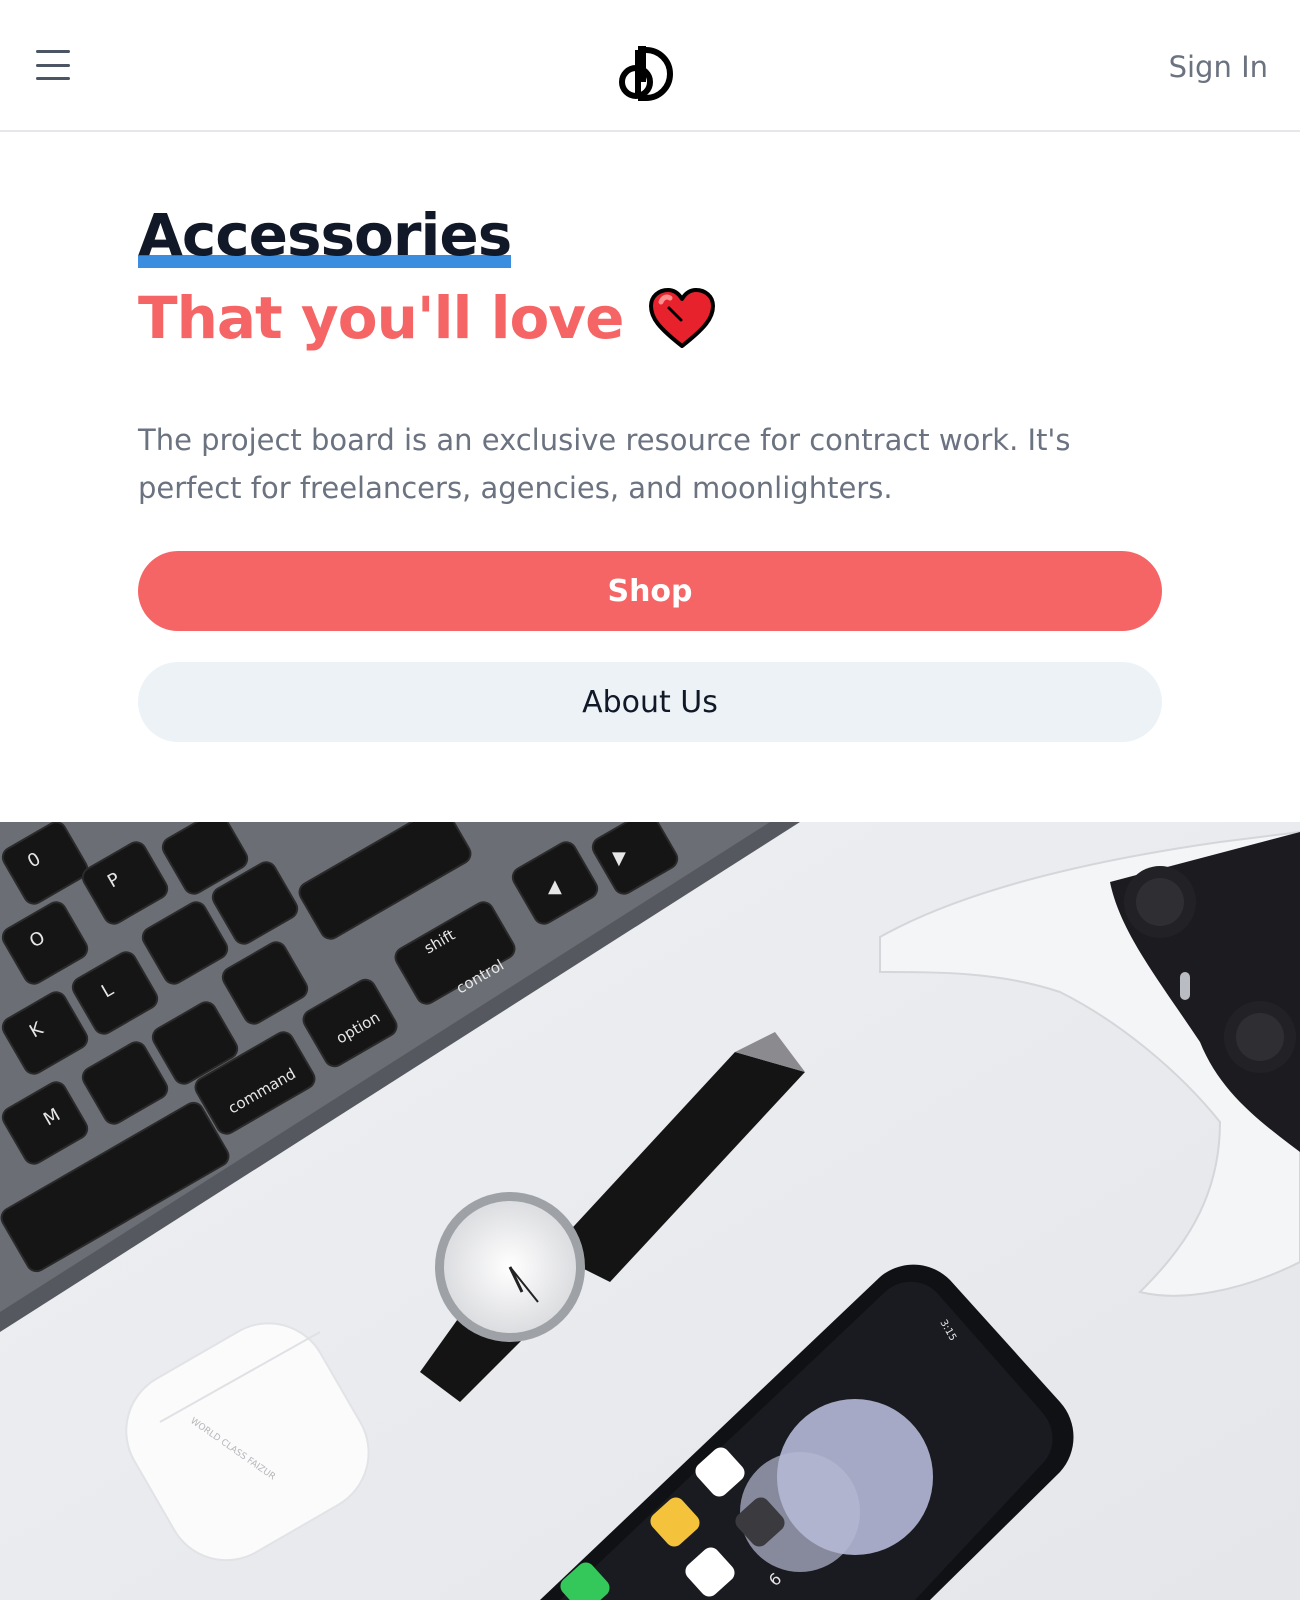 The image size is (1300, 1600). Describe the element at coordinates (650, 591) in the screenshot. I see `shop-button: Shop` at that location.